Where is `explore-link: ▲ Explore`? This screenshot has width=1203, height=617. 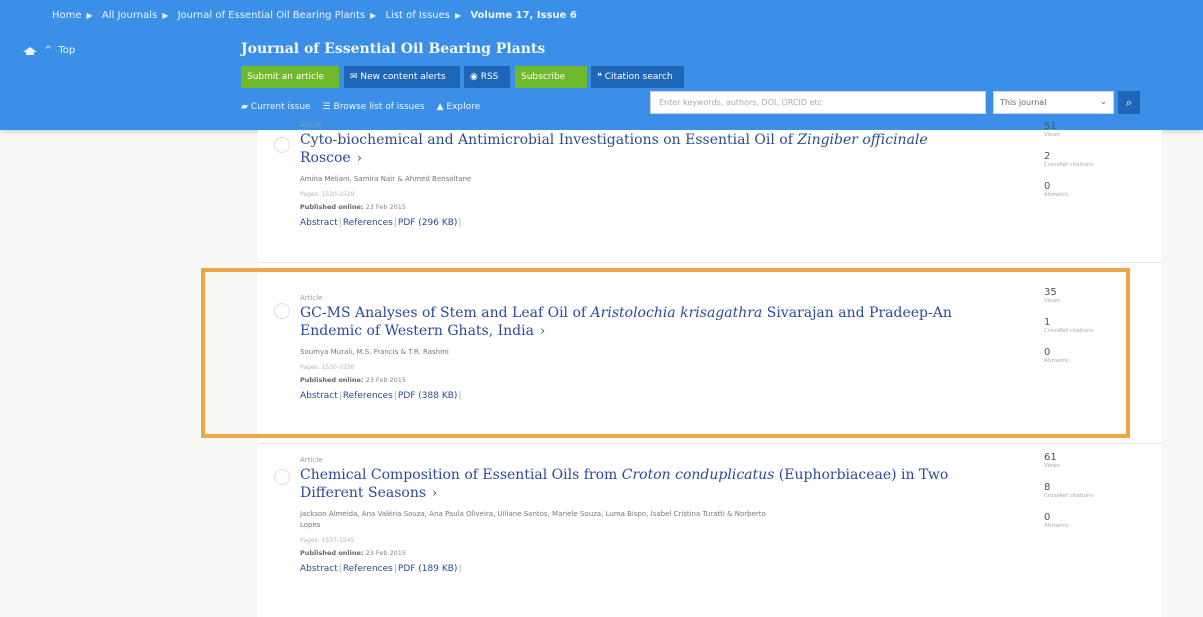
explore-link: ▲ Explore is located at coordinates (459, 107).